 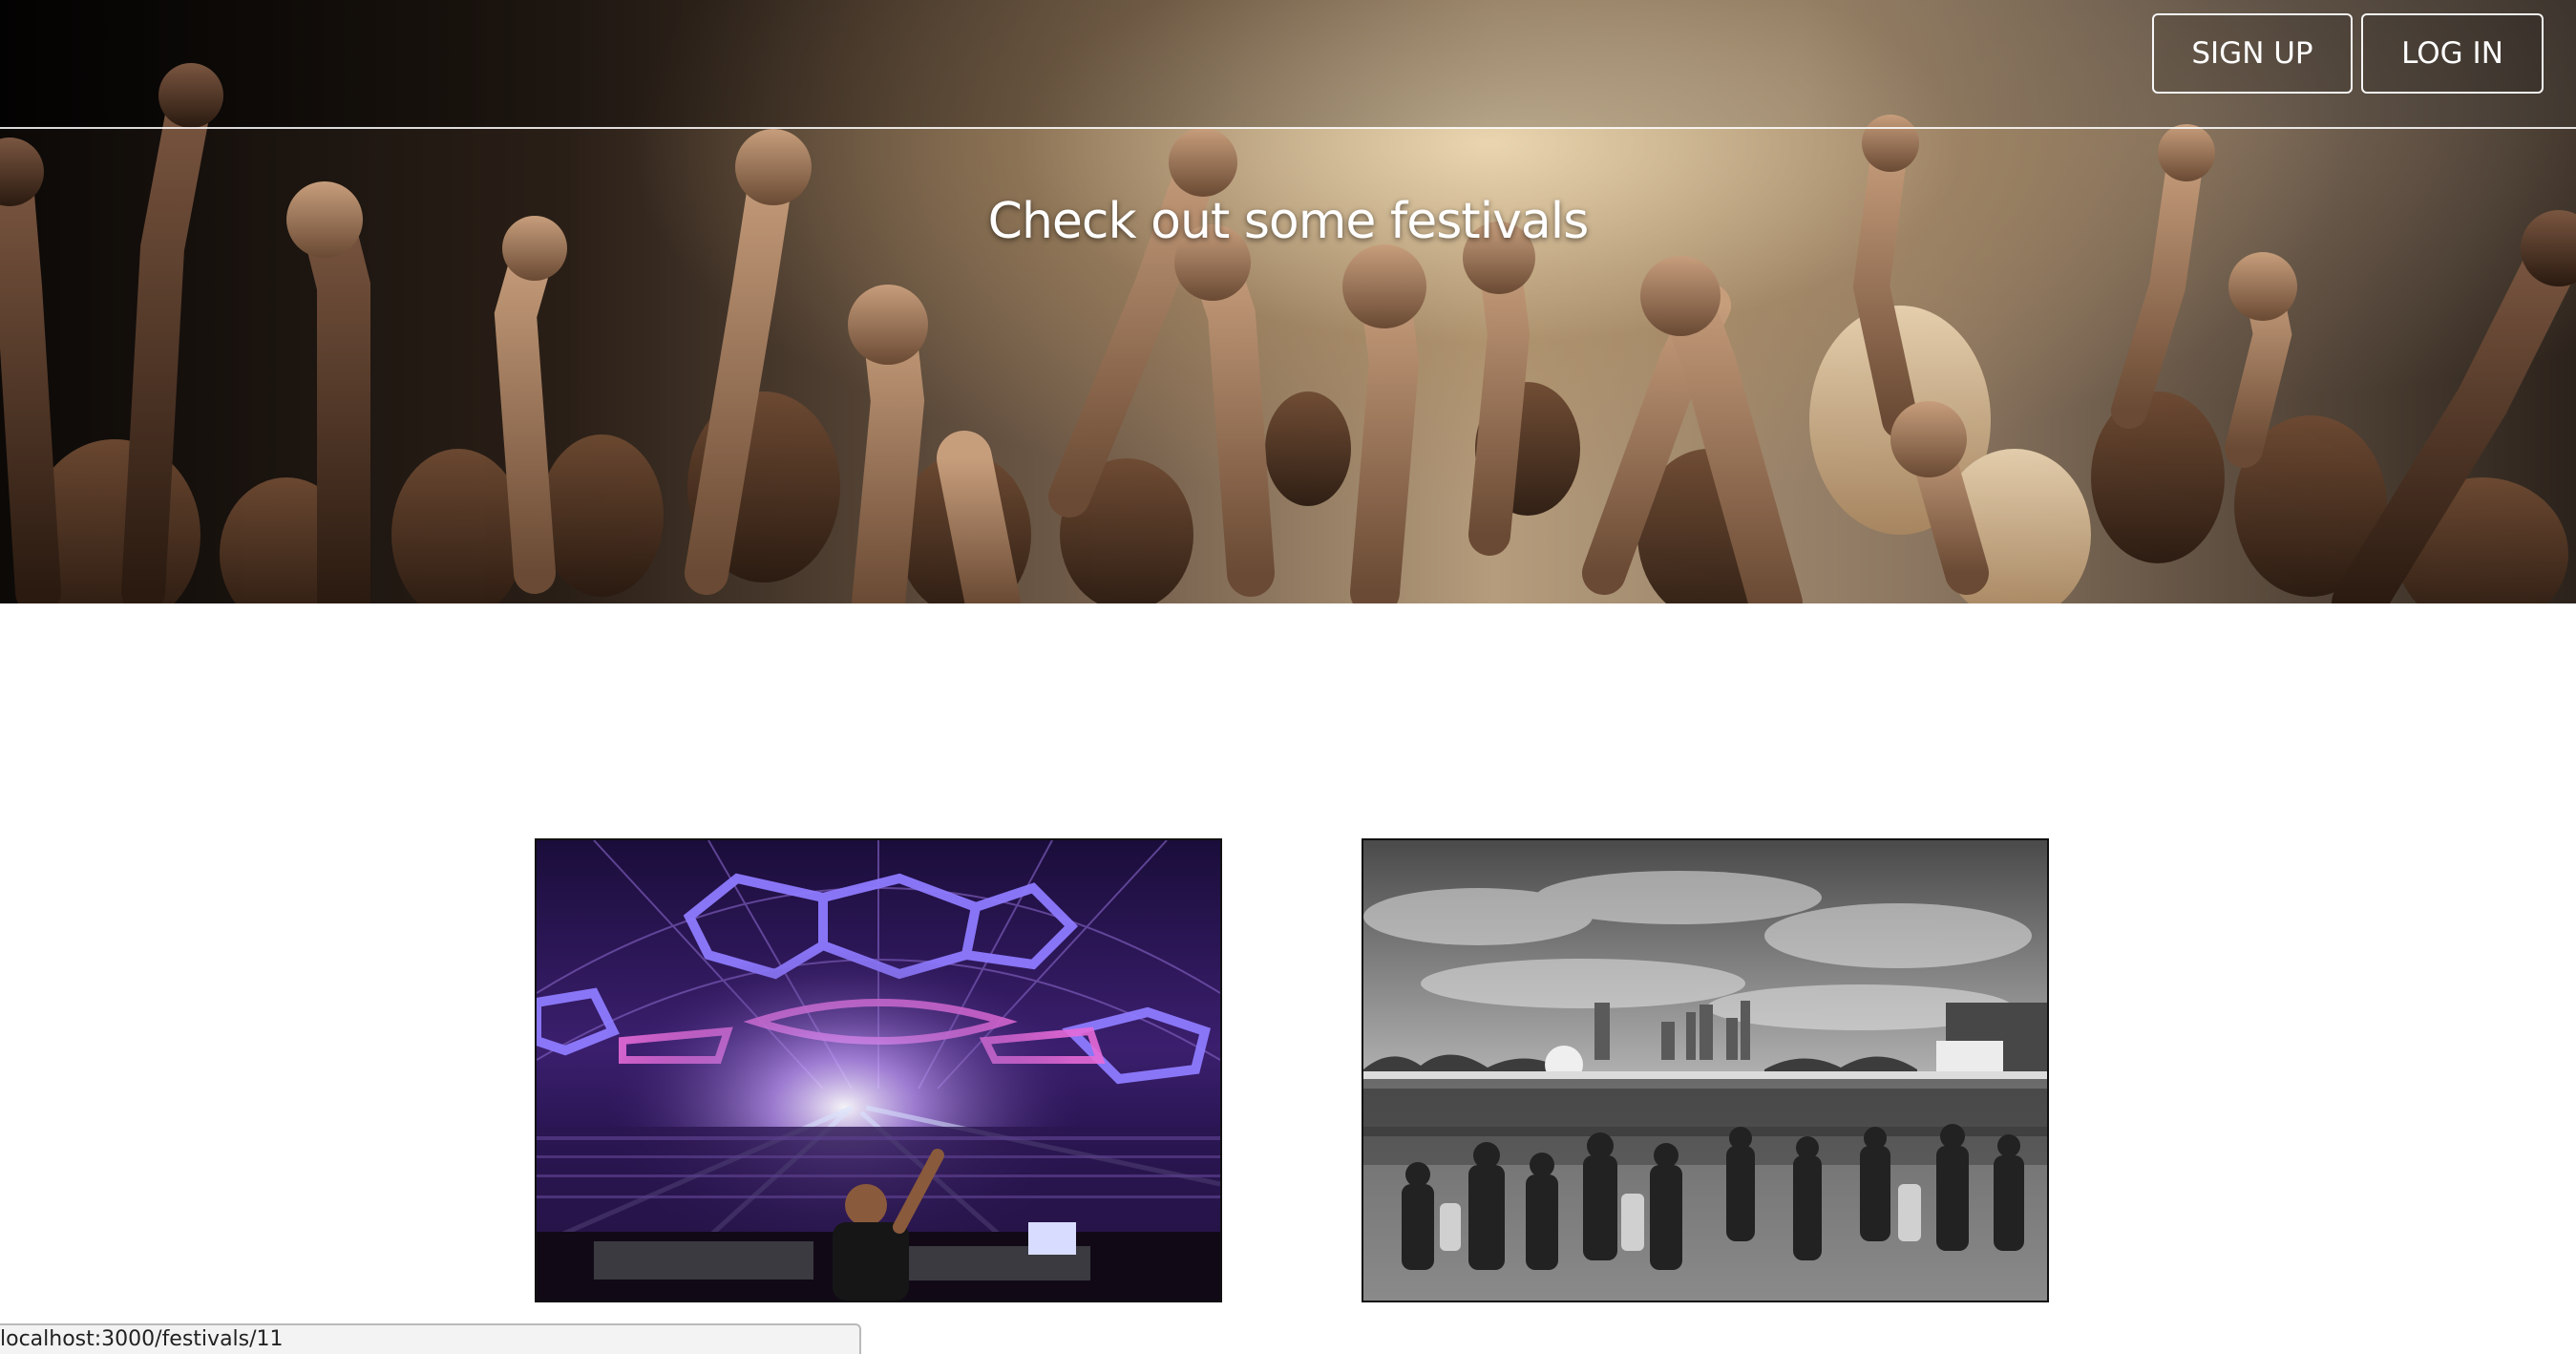 I want to click on festival-card-outdoor-crowd, so click(x=1705, y=1070).